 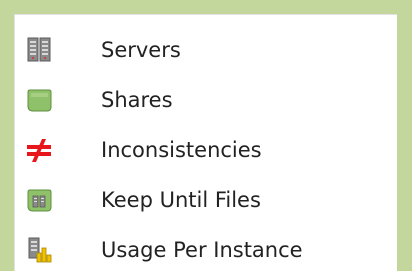 I want to click on nav-item-keep-until-files: Keep Until Files, so click(x=206, y=200).